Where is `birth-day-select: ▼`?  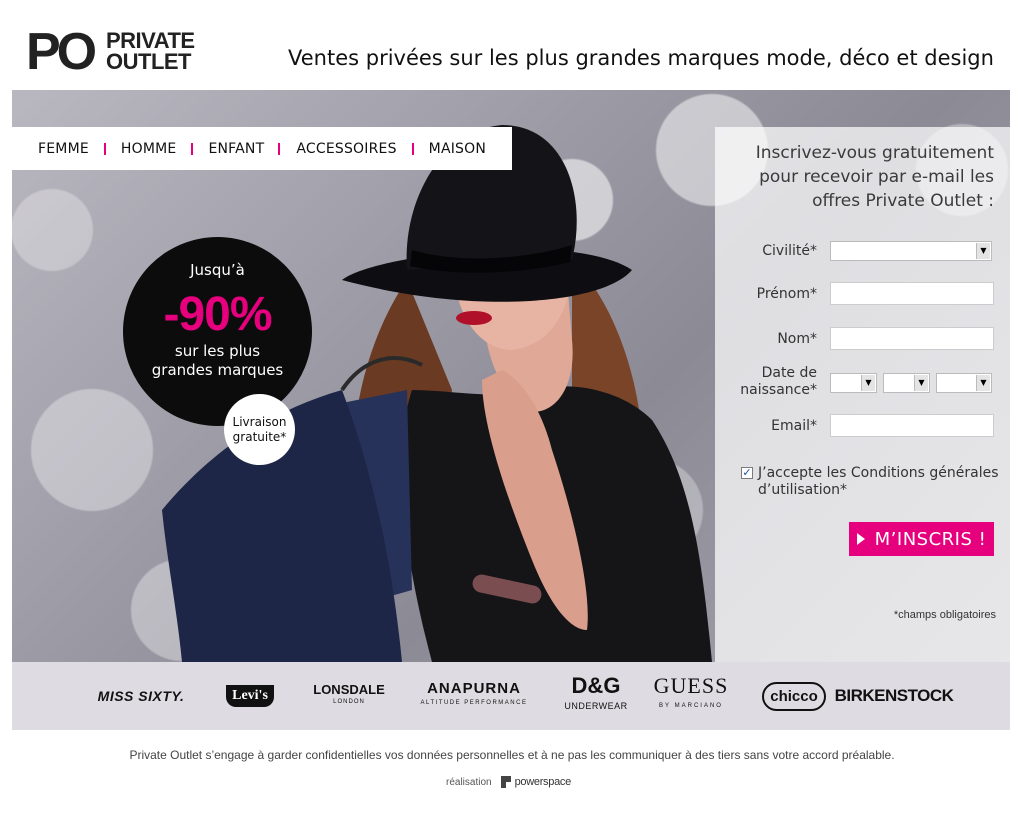
birth-day-select: ▼ is located at coordinates (853, 383).